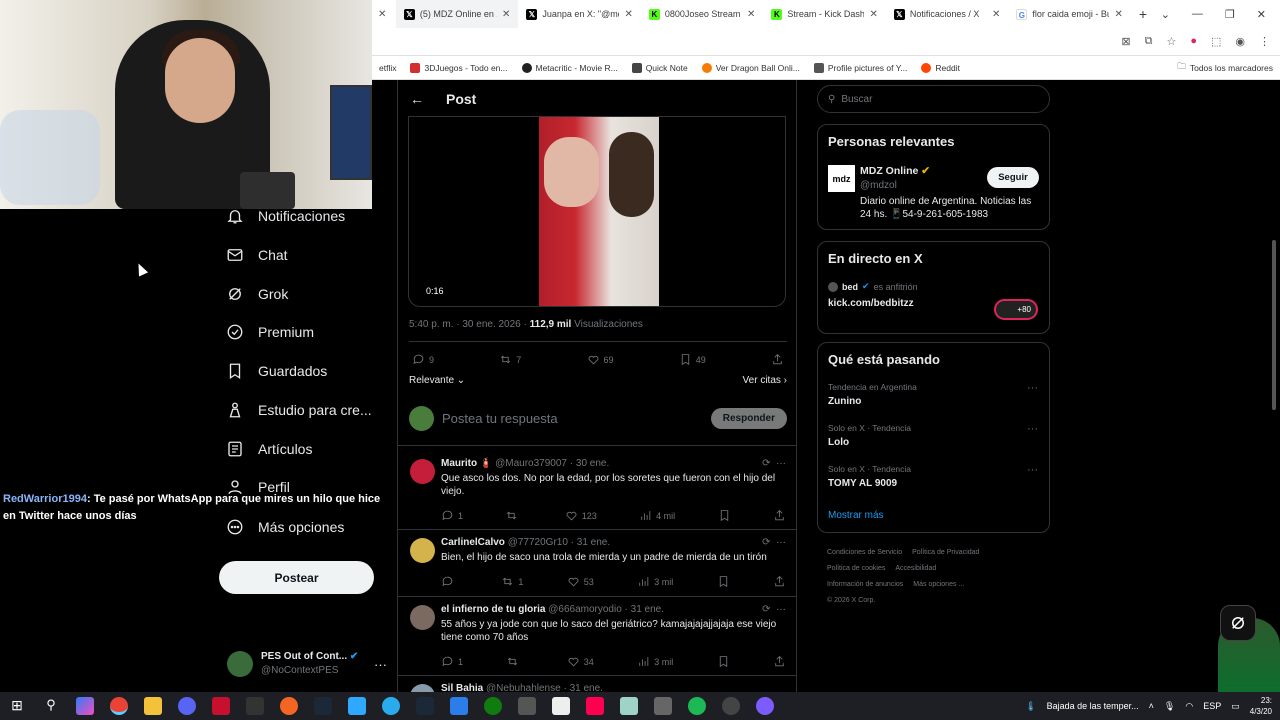 The height and width of the screenshot is (720, 1280). I want to click on bookmark-reddit: Reddit, so click(940, 67).